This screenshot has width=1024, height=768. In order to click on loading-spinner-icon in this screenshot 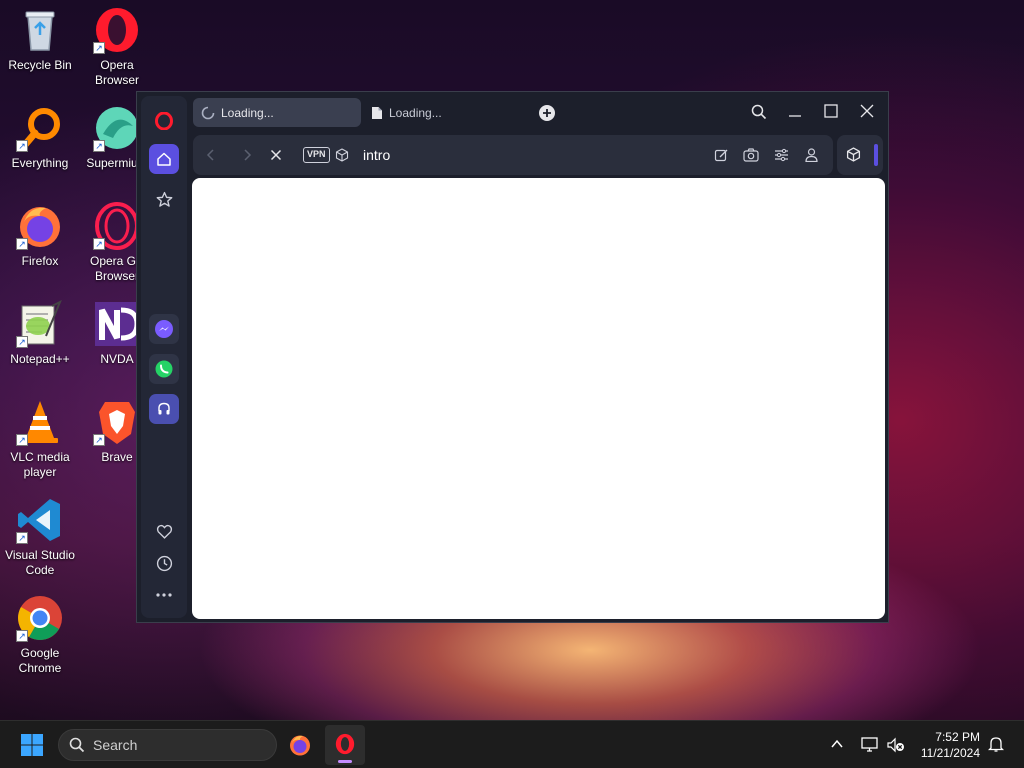, I will do `click(208, 112)`.